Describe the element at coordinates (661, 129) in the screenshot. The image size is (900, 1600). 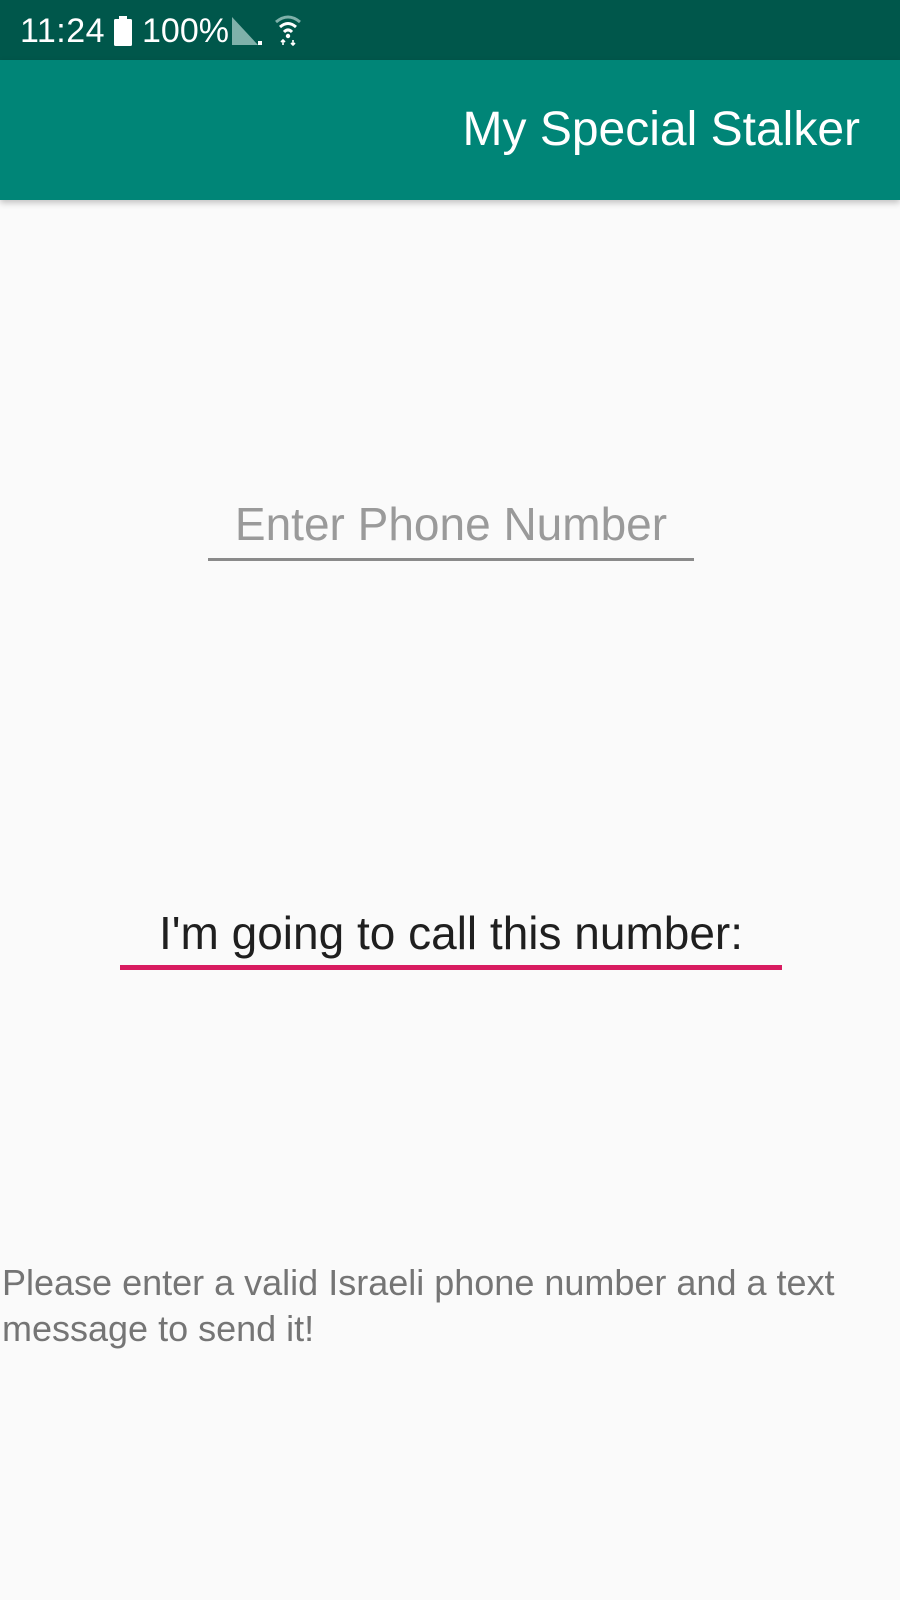
I see `app-title: My Special Stalker` at that location.